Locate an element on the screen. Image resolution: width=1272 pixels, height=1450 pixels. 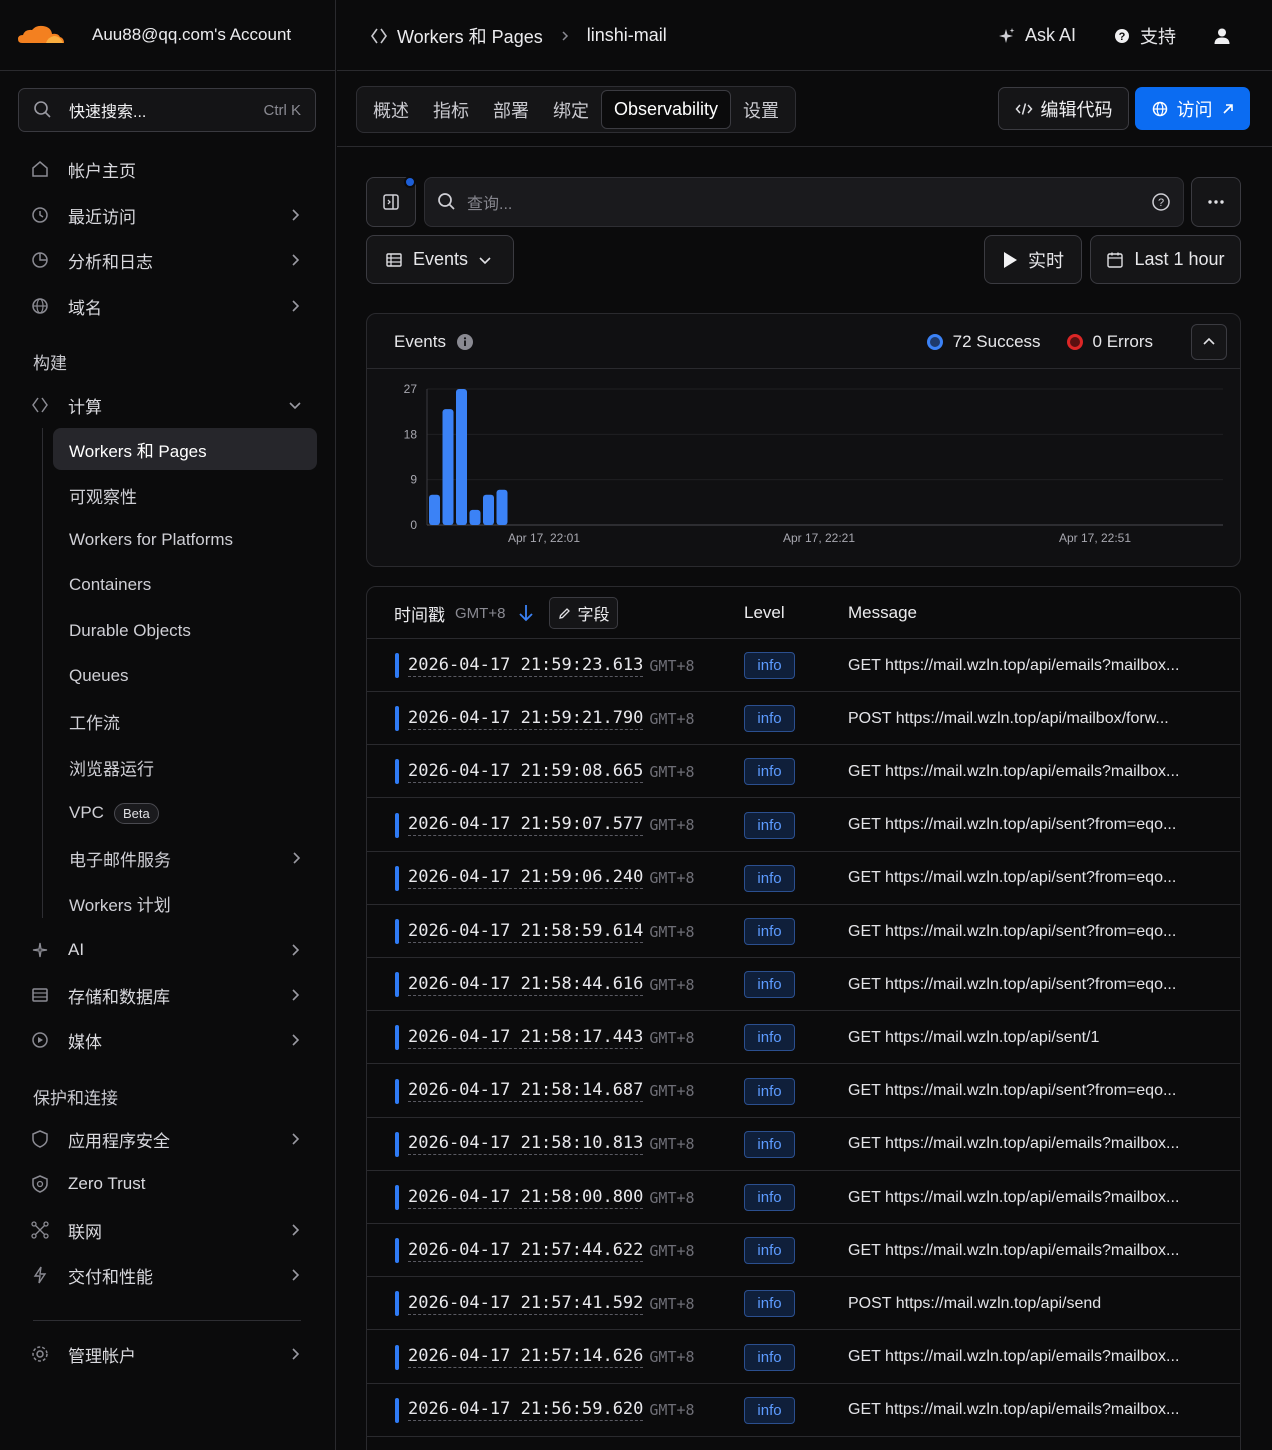
arrow-down-icon is located at coordinates (526, 613).